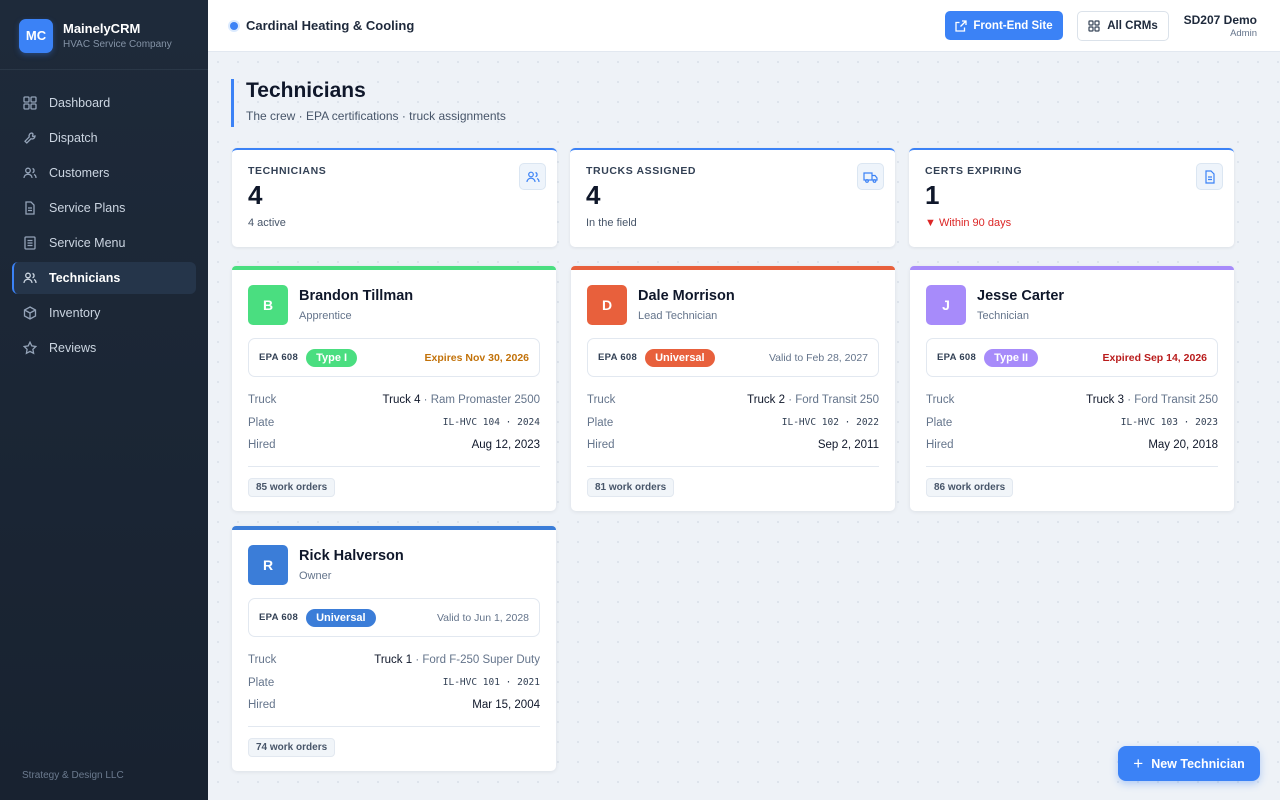 The image size is (1280, 800). I want to click on sidebar-item-label: Customers, so click(79, 173).